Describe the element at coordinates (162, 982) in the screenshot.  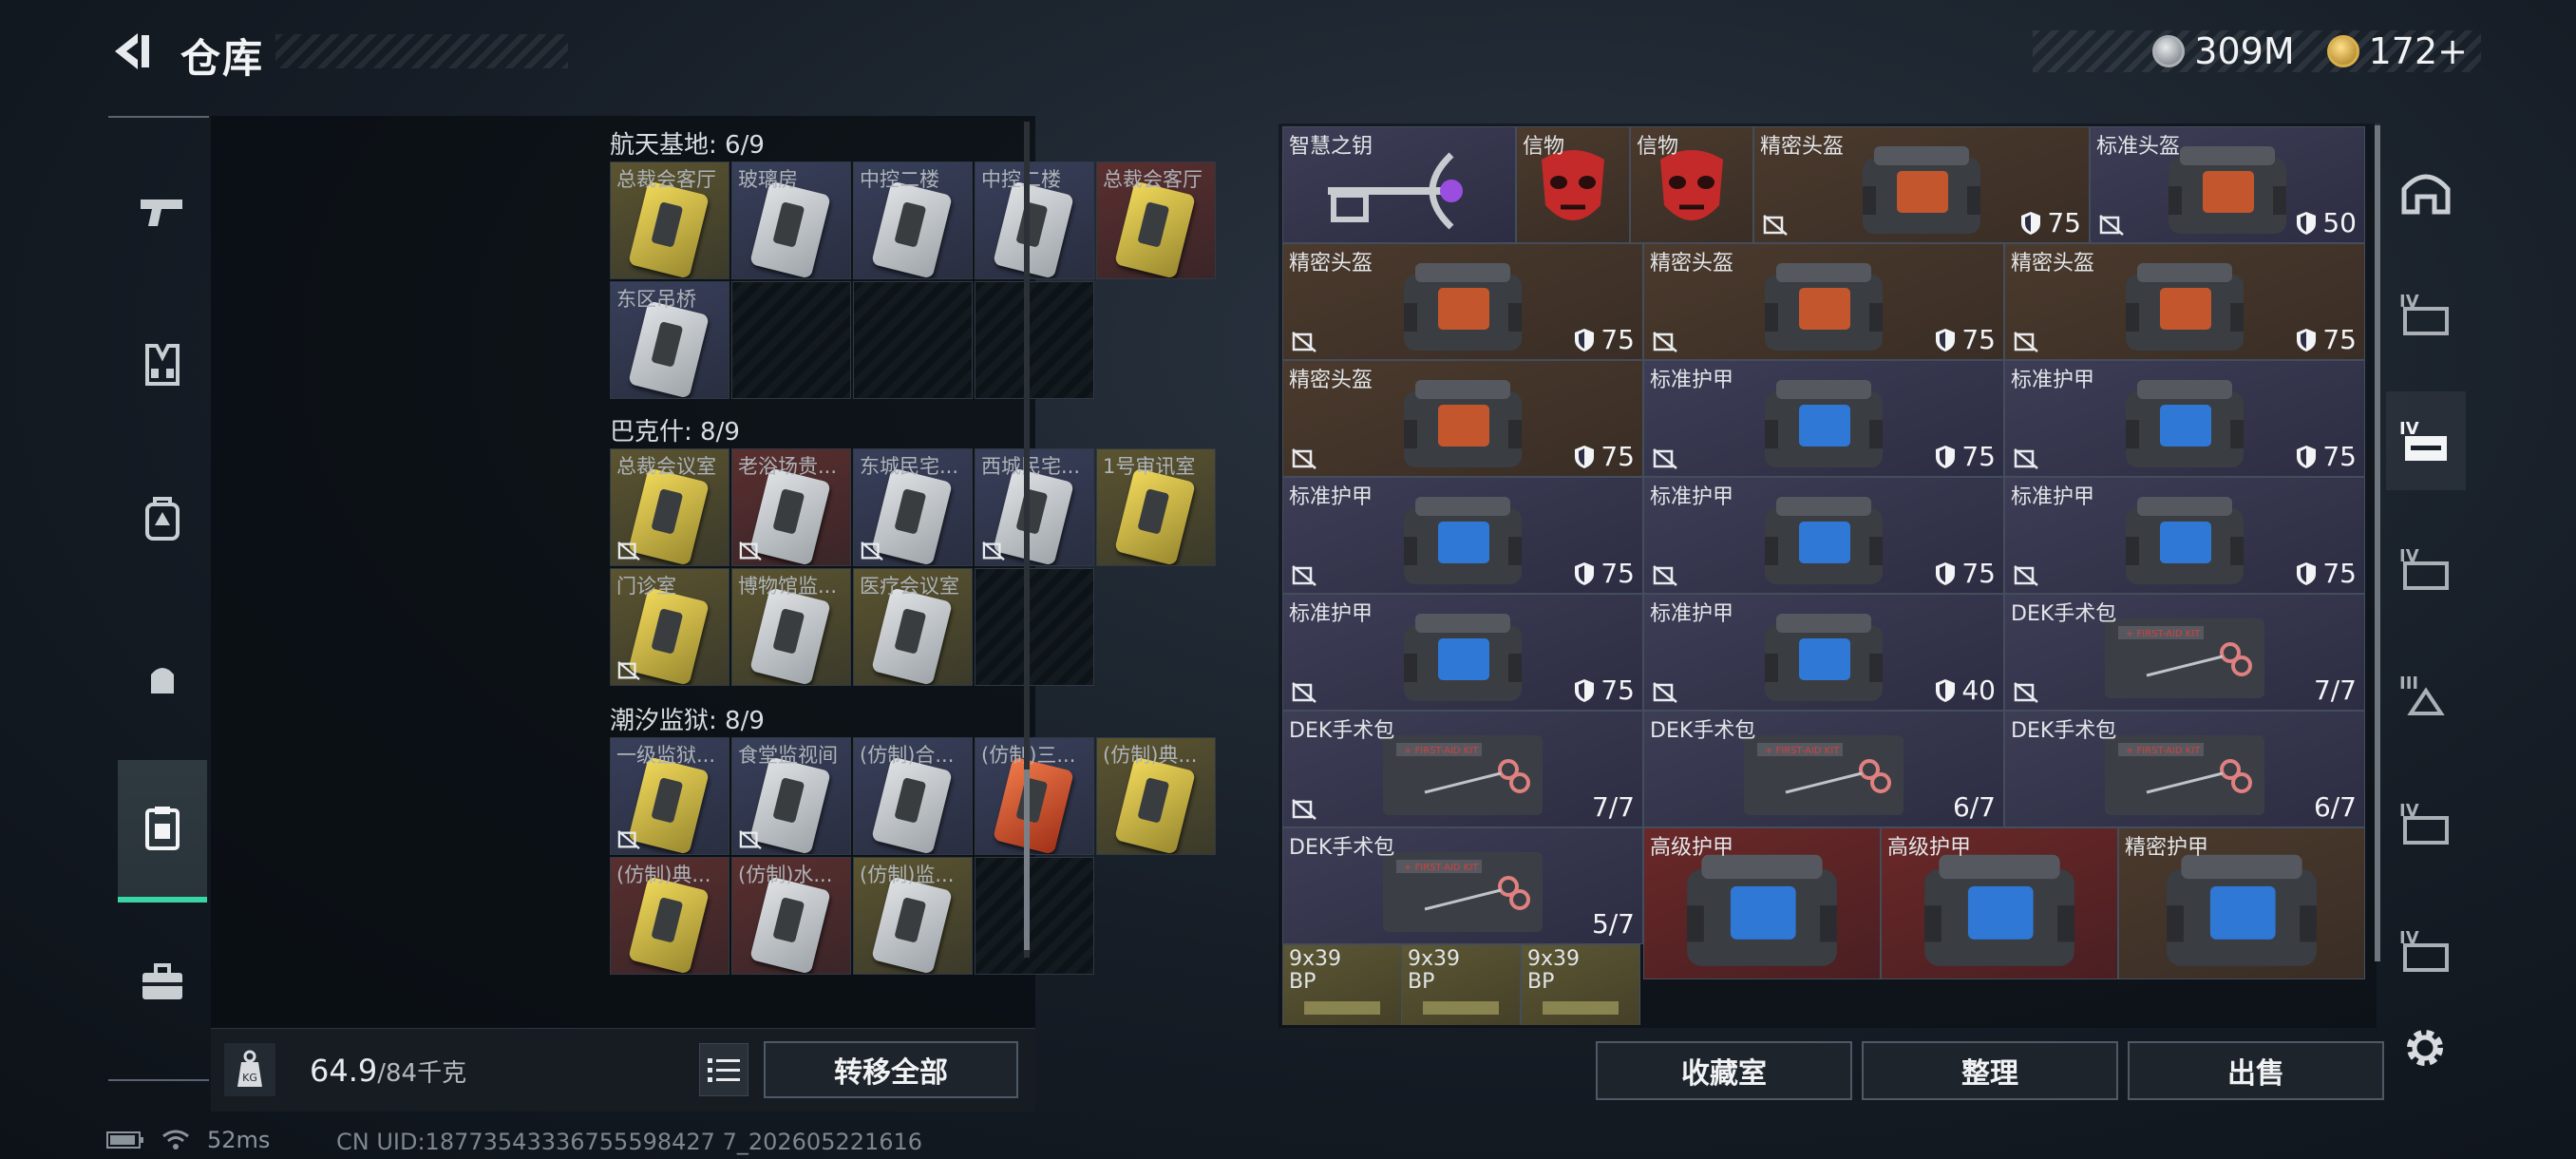
I see `nav-medical` at that location.